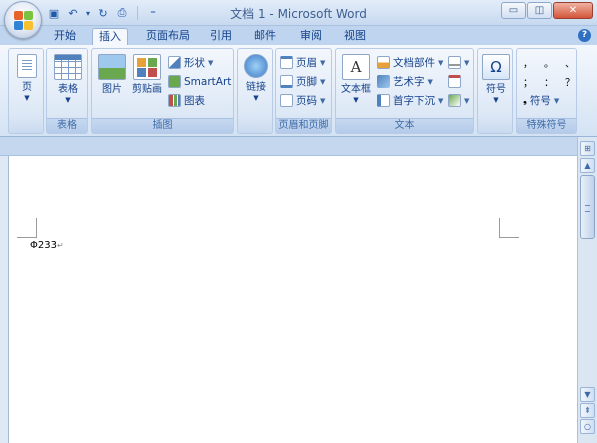 Image resolution: width=597 pixels, height=443 pixels. Describe the element at coordinates (587, 207) in the screenshot. I see `scroll-thumb` at that location.